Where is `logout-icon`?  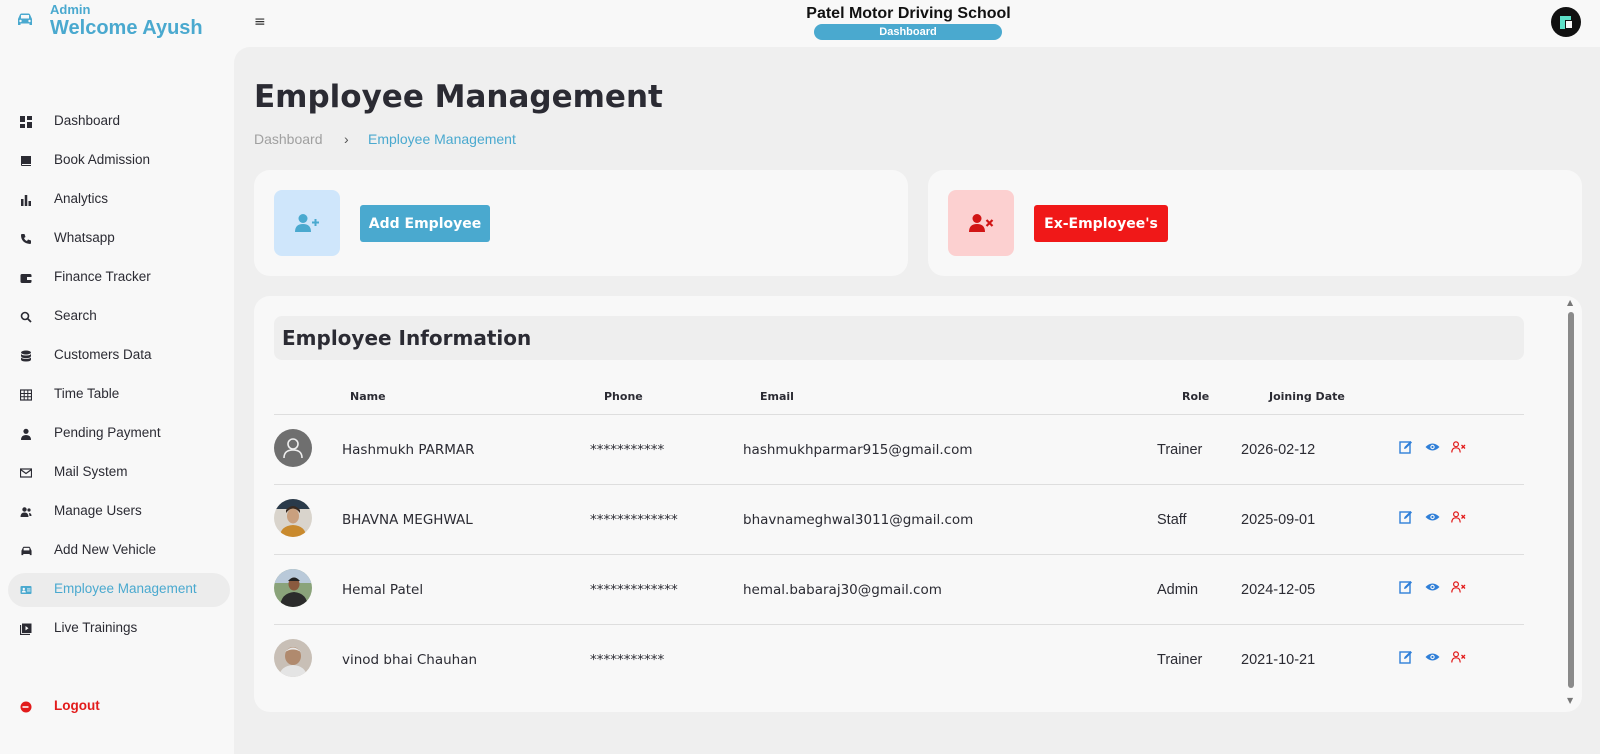 logout-icon is located at coordinates (26, 707).